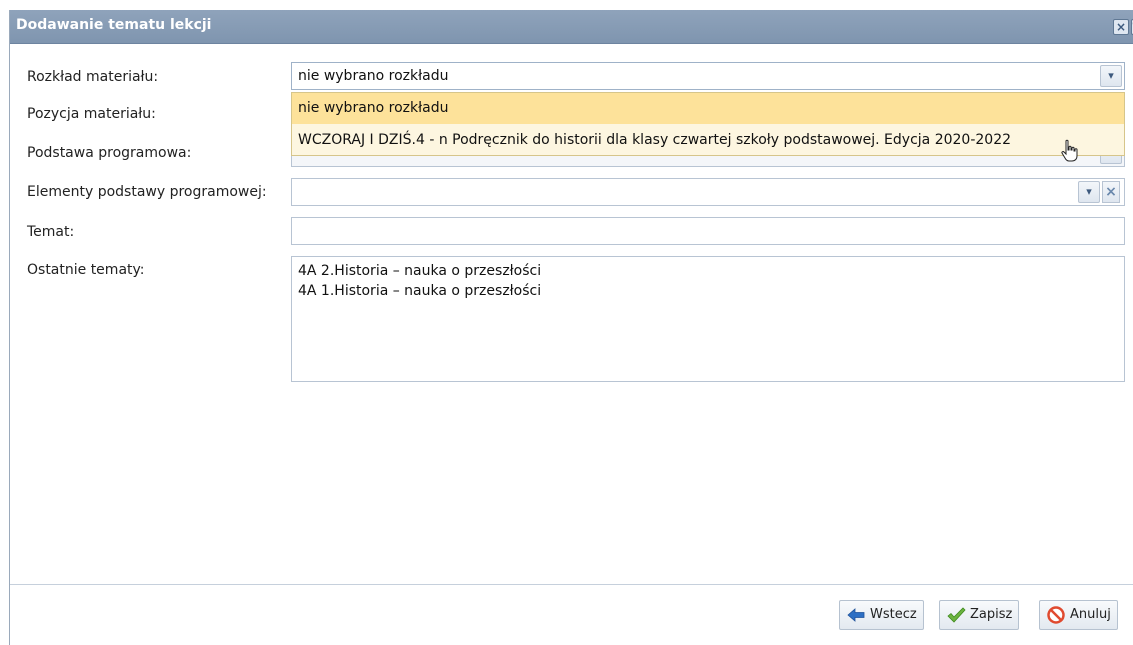 The width and height of the screenshot is (1133, 645). Describe the element at coordinates (571, 27) in the screenshot. I see `dialog-titlebar: Dodawanie tematu lekcji × ?` at that location.